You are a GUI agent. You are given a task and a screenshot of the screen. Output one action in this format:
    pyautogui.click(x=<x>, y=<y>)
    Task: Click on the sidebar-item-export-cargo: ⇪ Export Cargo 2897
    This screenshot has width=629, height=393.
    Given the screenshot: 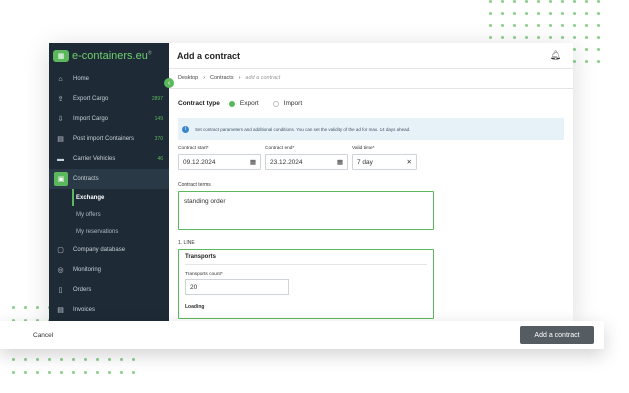 What is the action you would take?
    pyautogui.click(x=109, y=99)
    